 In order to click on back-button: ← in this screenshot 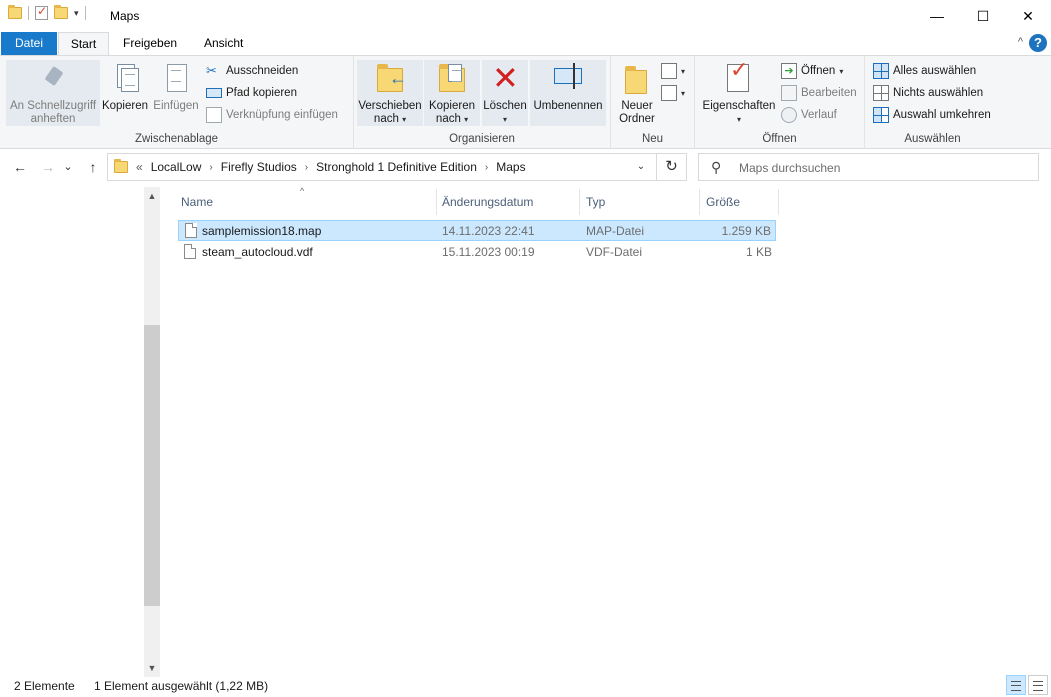, I will do `click(20, 167)`.